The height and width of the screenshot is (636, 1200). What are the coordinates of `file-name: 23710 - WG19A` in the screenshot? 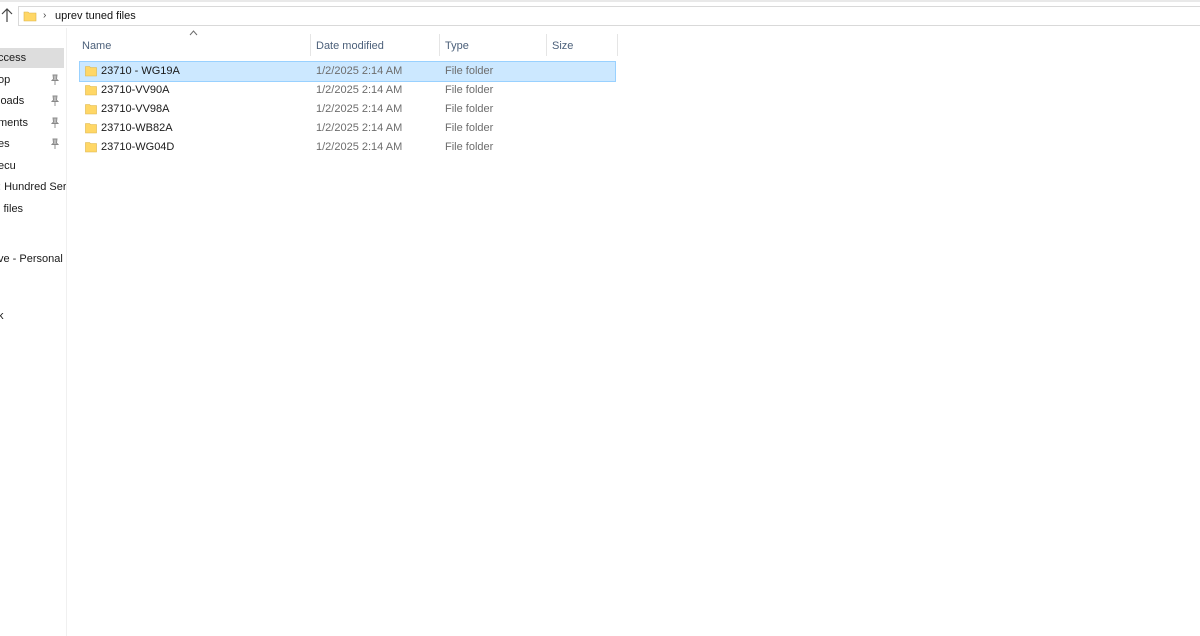 It's located at (140, 71).